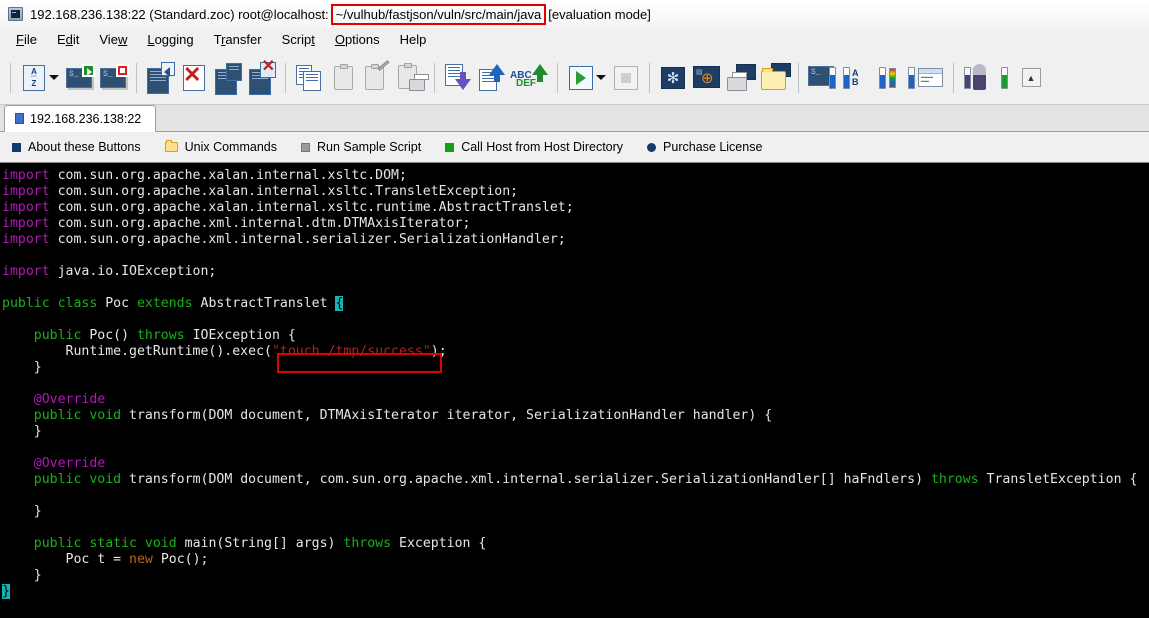 This screenshot has width=1149, height=618. What do you see at coordinates (439, 543) in the screenshot?
I see `terminal-text: Exception {` at bounding box center [439, 543].